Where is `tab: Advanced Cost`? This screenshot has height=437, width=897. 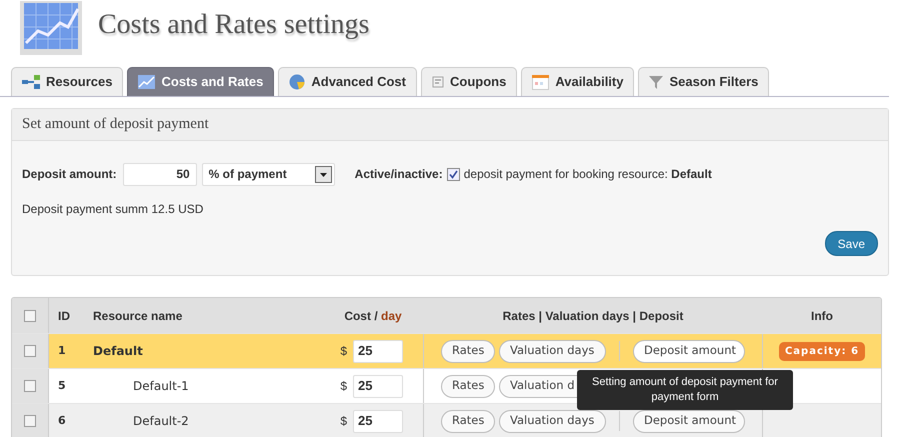
tab: Advanced Cost is located at coordinates (347, 81).